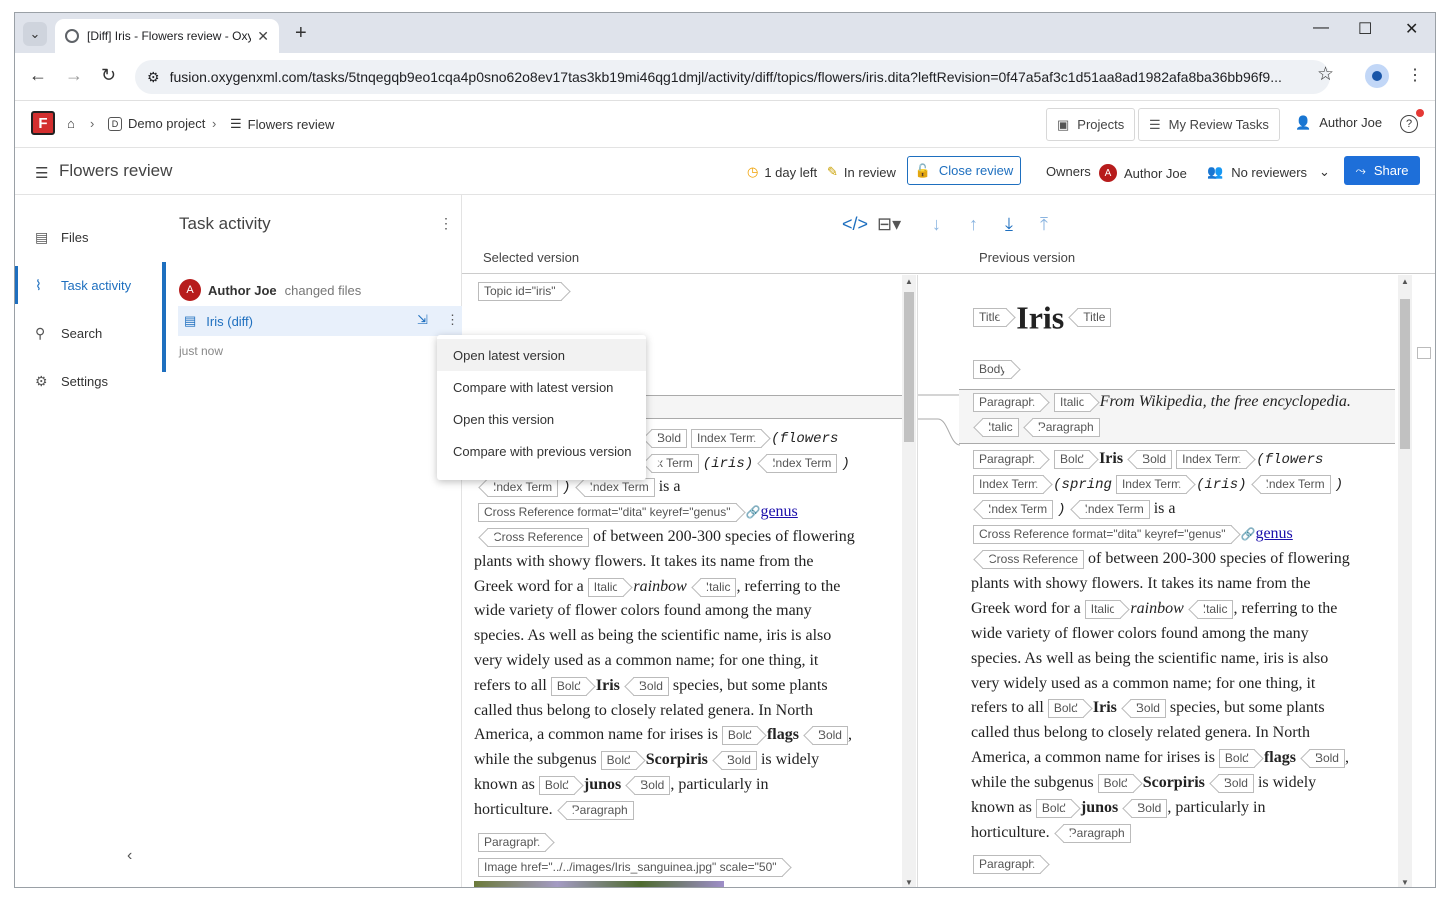 This screenshot has width=1450, height=900. Describe the element at coordinates (115, 123) in the screenshot. I see `project-icon: D` at that location.